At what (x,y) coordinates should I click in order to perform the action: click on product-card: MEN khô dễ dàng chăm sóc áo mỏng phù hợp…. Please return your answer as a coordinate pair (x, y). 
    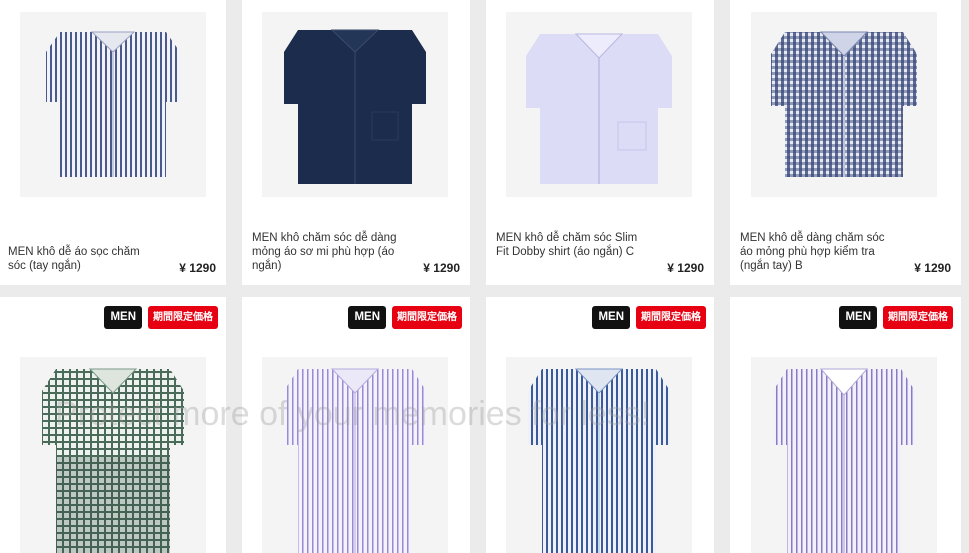
    Looking at the image, I should click on (845, 142).